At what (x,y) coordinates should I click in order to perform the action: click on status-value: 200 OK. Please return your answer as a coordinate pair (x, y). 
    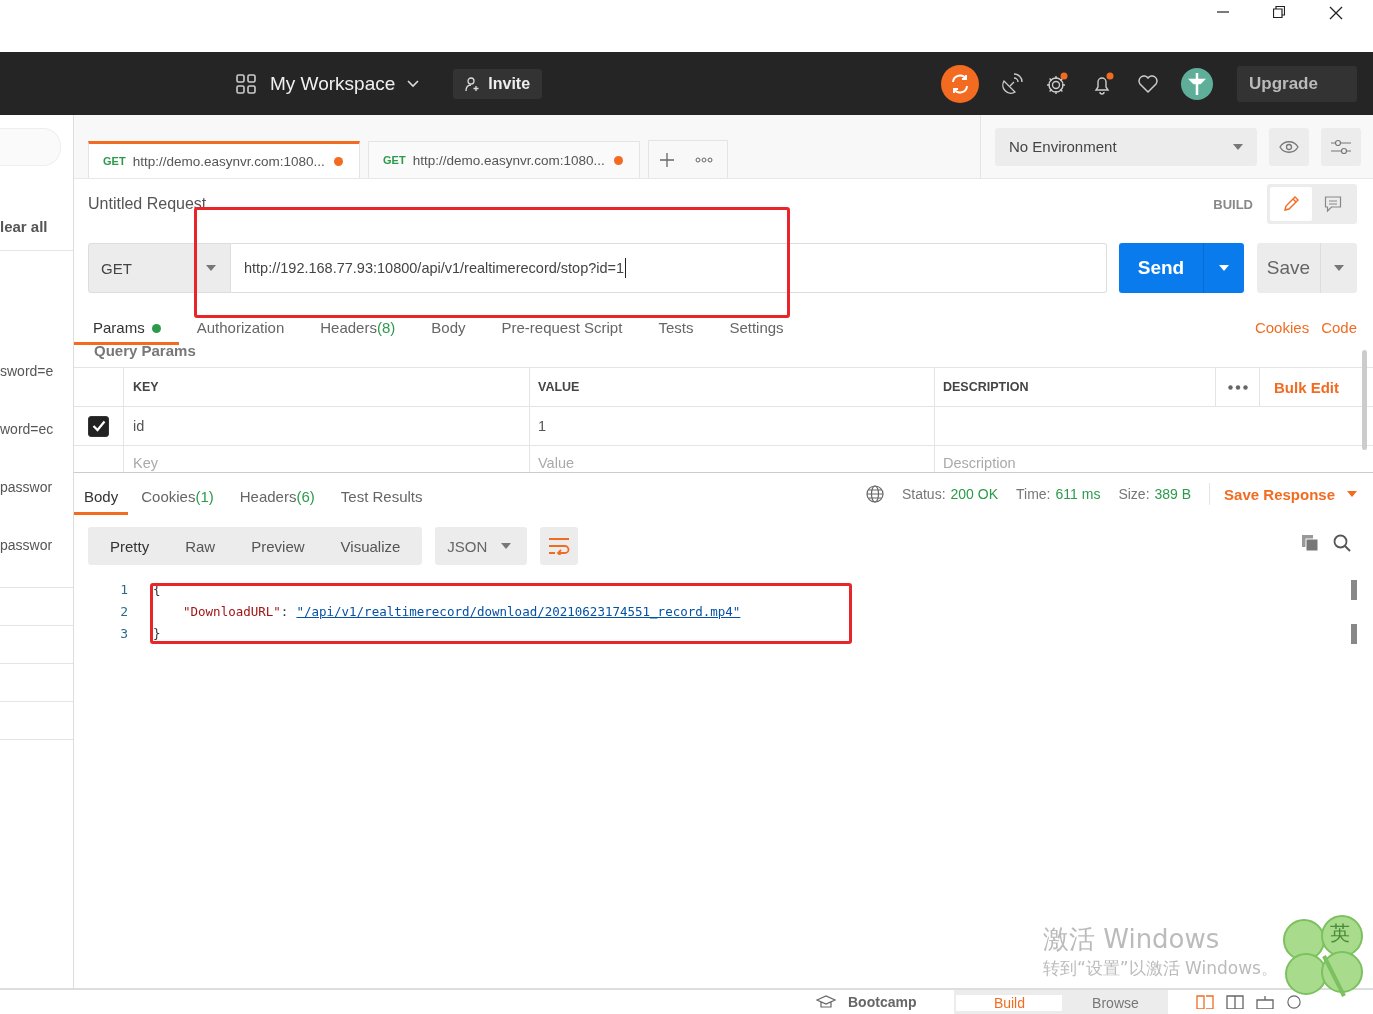
    Looking at the image, I should click on (974, 494).